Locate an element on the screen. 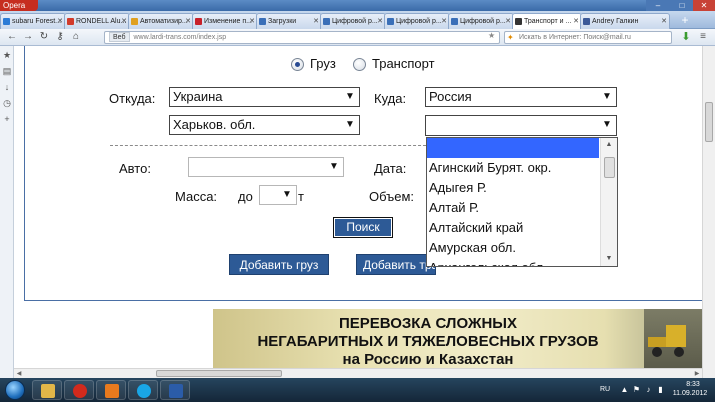 This screenshot has width=715, height=402. close-window-button: ✕ is located at coordinates (704, 5).